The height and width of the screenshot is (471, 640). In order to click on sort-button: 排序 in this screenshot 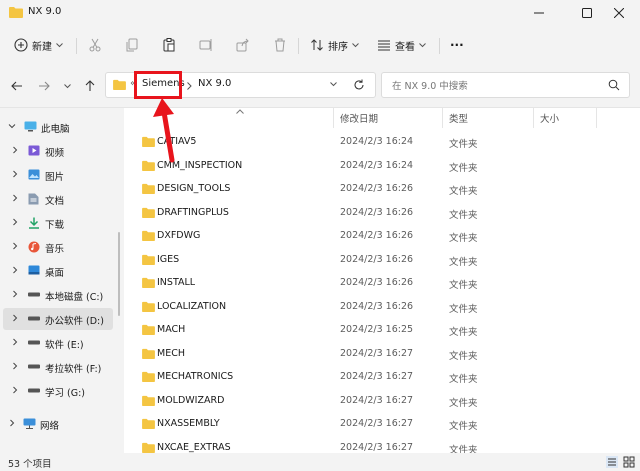, I will do `click(334, 45)`.